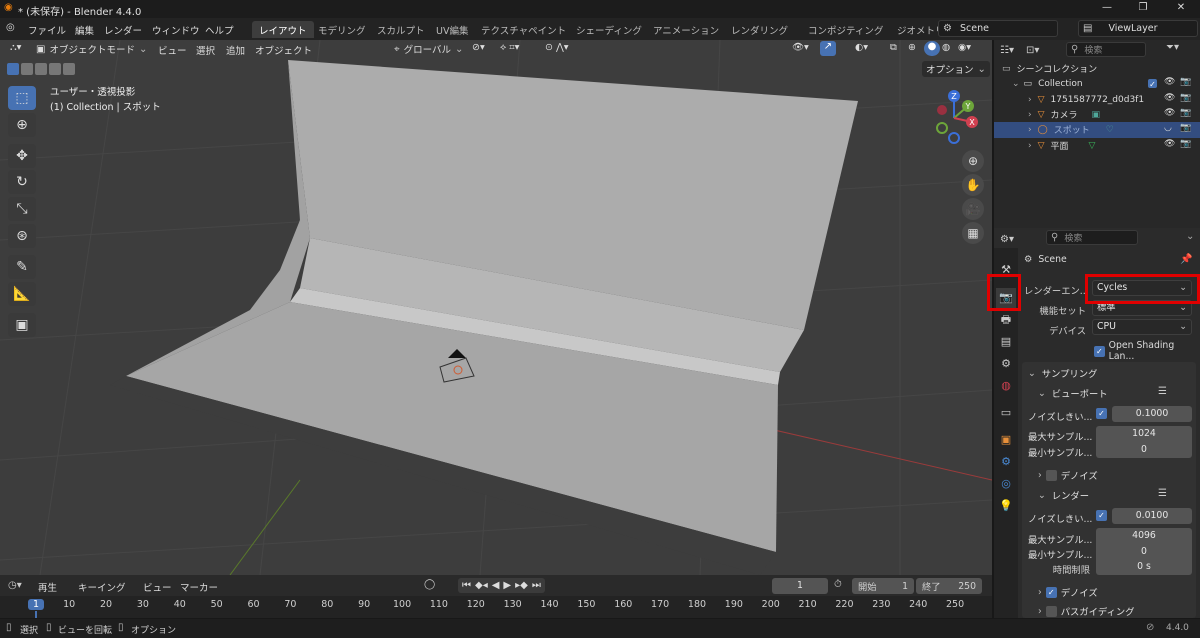 This screenshot has height=638, width=1200. I want to click on prev-keyframe-icon: ◆◂, so click(481, 585).